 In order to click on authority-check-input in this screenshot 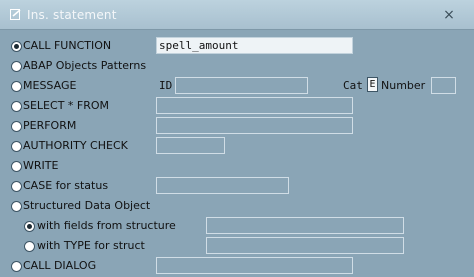, I will do `click(190, 145)`.